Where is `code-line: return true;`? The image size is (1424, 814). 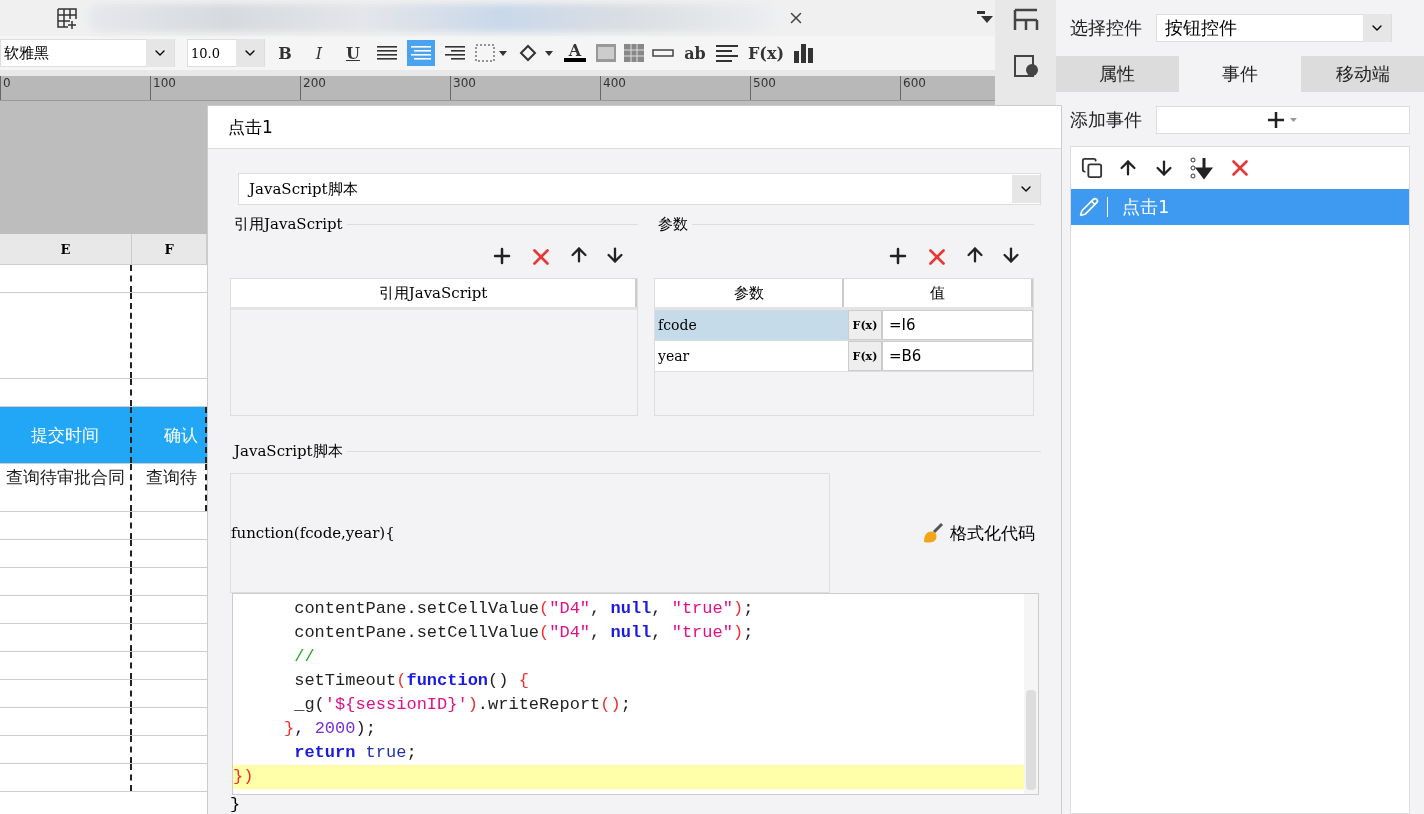 code-line: return true; is located at coordinates (355, 753).